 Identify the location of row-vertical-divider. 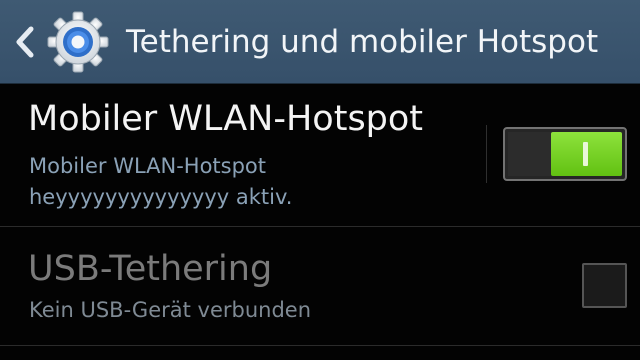
(486, 154).